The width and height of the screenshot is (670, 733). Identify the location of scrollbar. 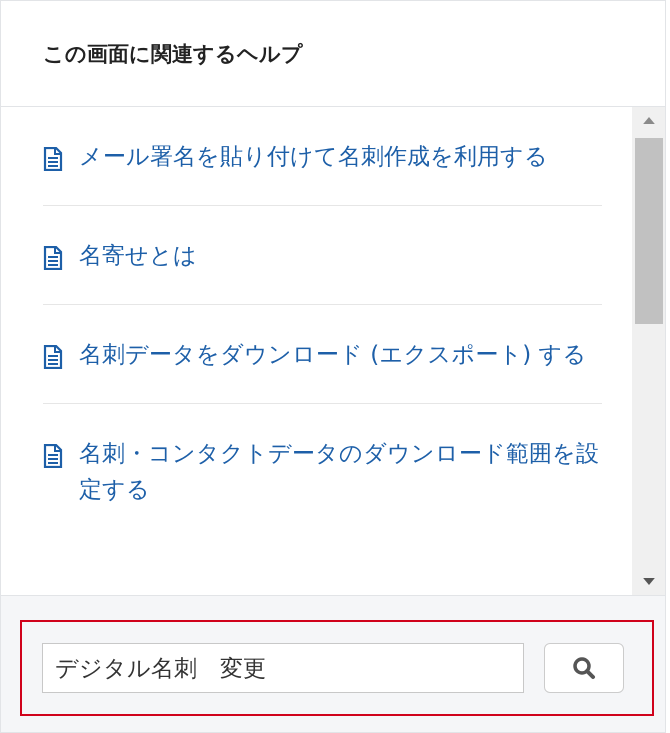
(648, 351).